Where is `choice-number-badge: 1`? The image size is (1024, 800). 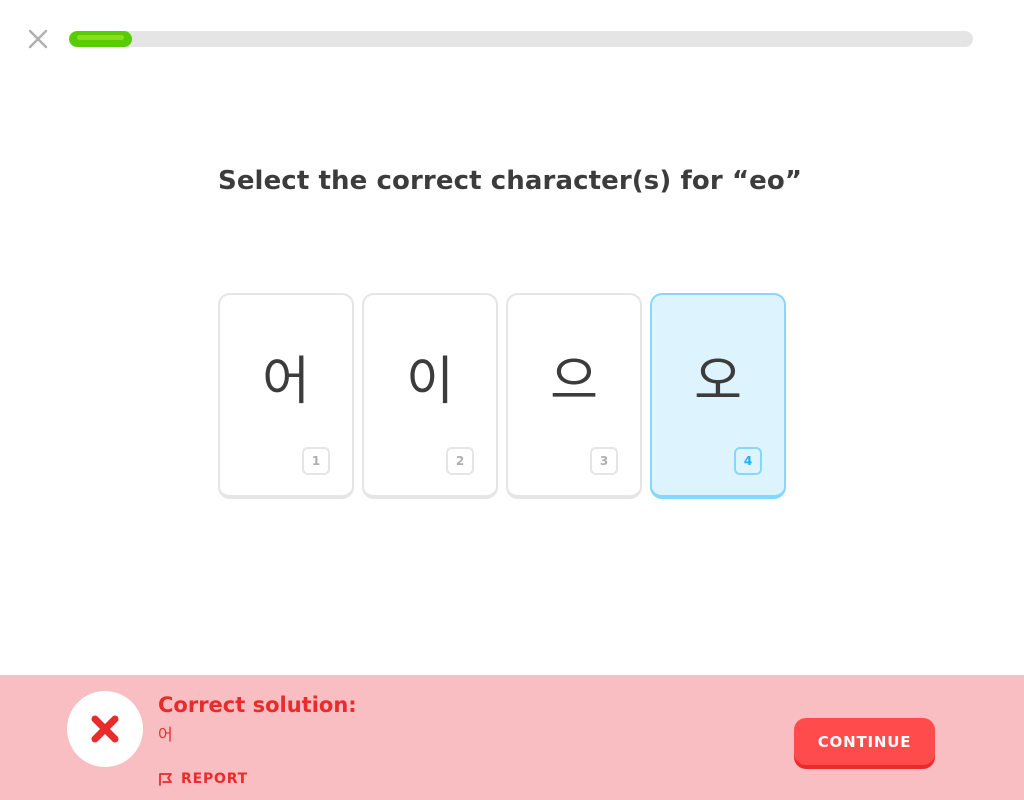 choice-number-badge: 1 is located at coordinates (316, 461).